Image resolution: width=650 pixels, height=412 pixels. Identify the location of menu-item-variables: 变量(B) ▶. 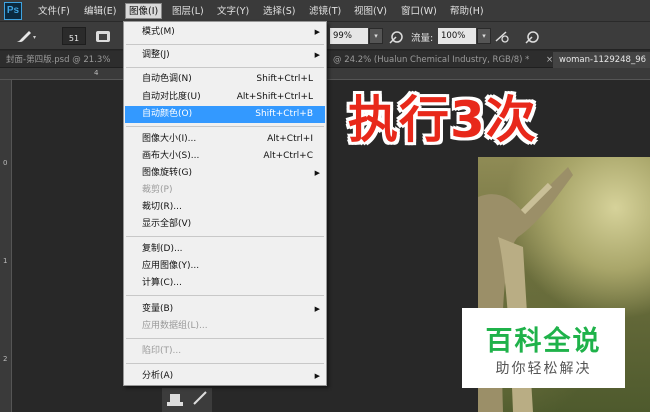
(225, 309).